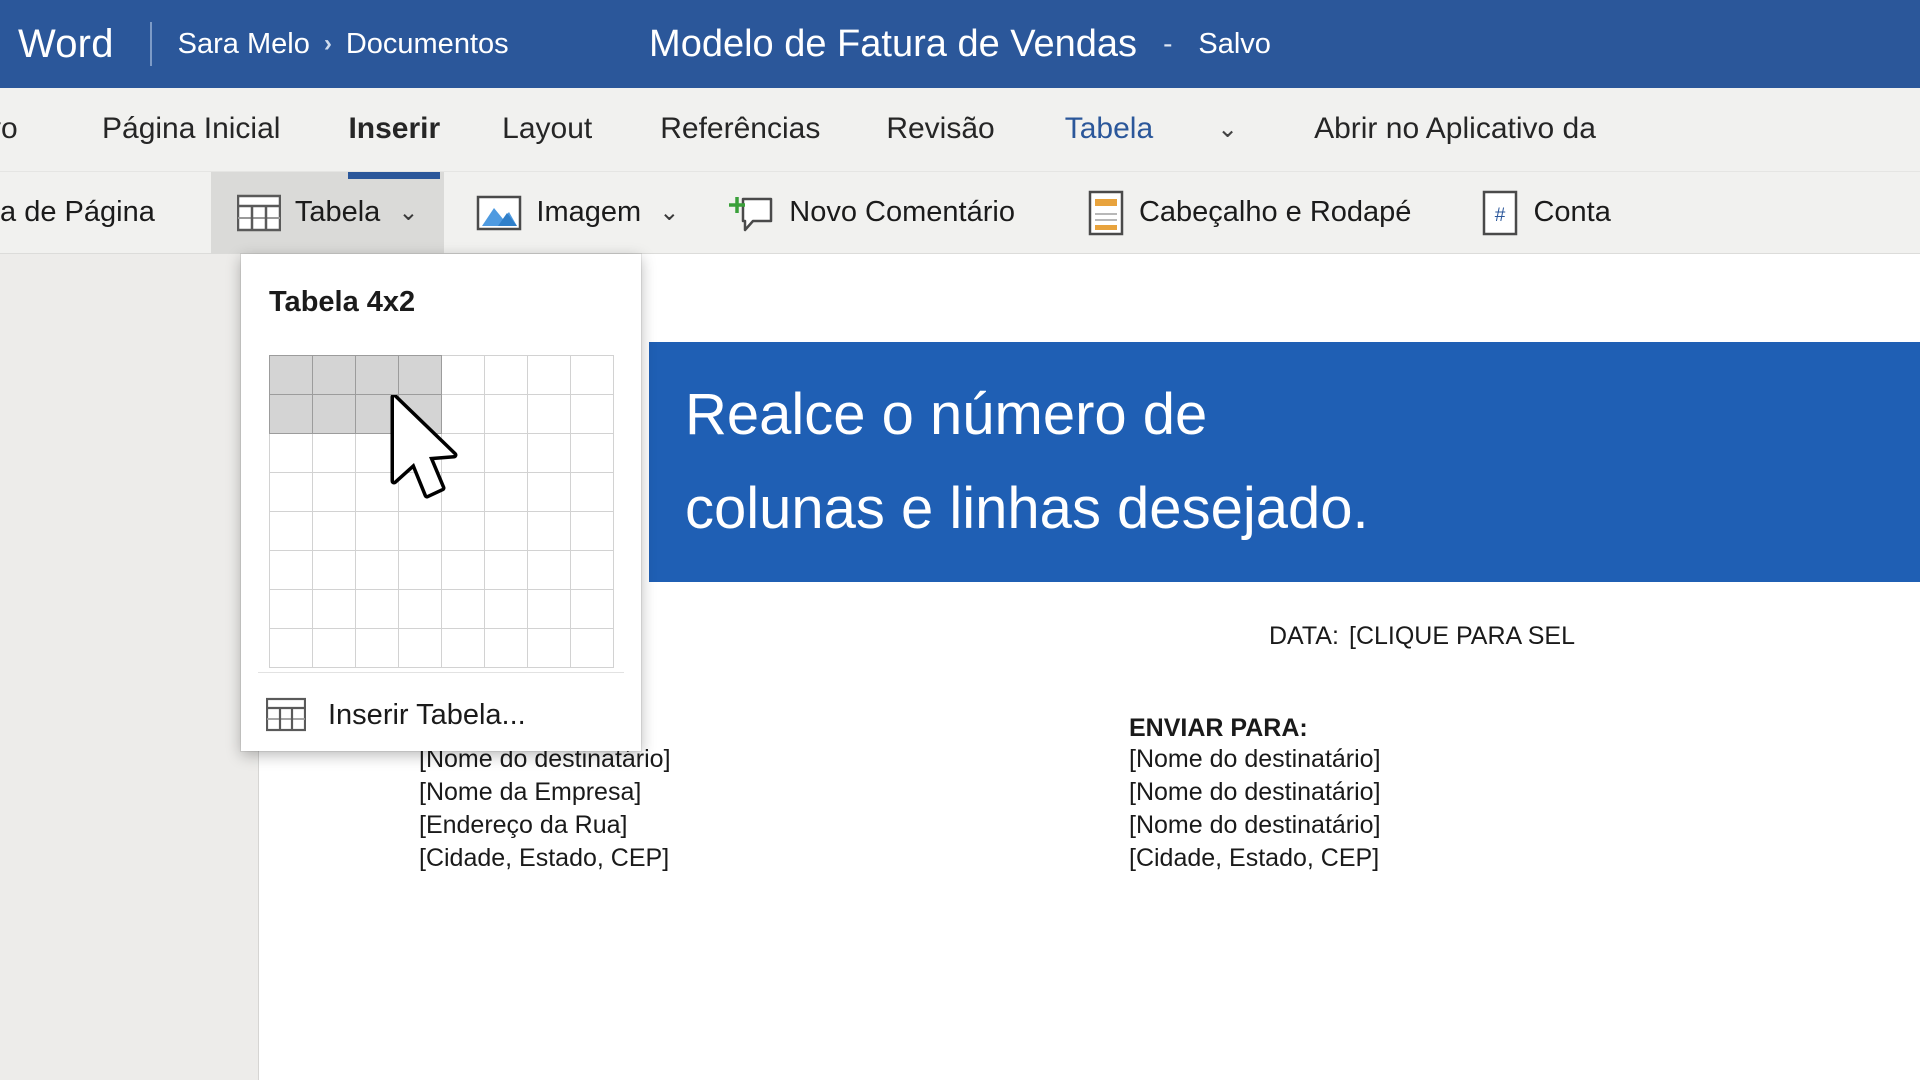 The height and width of the screenshot is (1080, 1920). What do you see at coordinates (1455, 130) in the screenshot?
I see `tab-abrir-no-aplicativo: Abrir no Aplicativo da` at bounding box center [1455, 130].